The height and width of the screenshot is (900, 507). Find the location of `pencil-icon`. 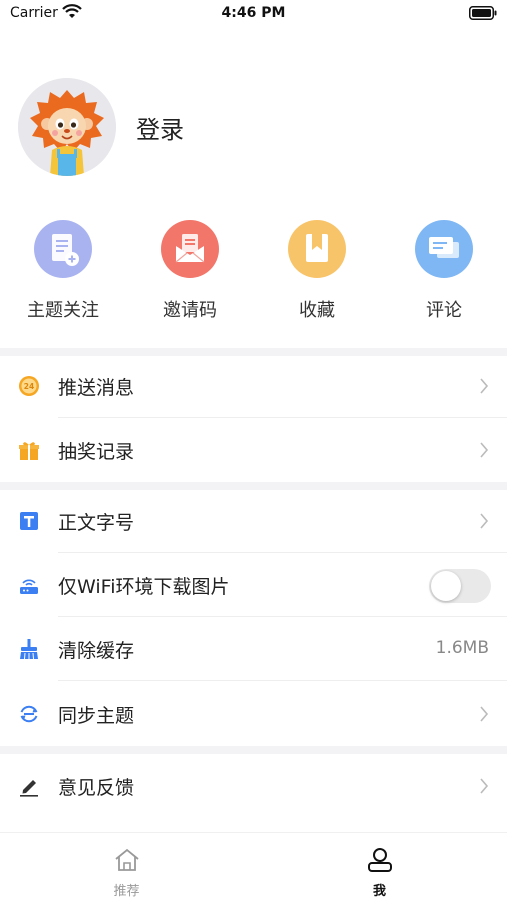

pencil-icon is located at coordinates (29, 788).